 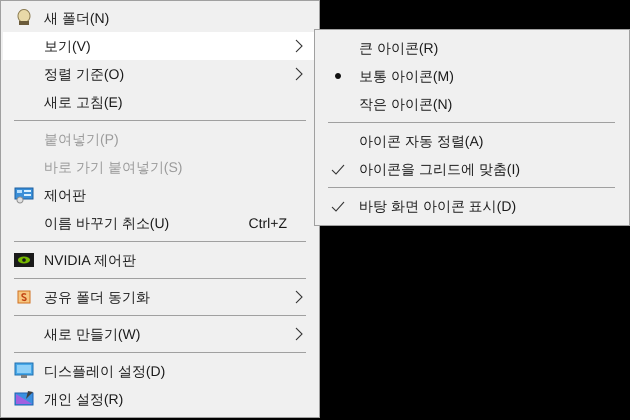 I want to click on menu-item: 아이콘을 그리드에 맞춤(I), so click(x=472, y=169).